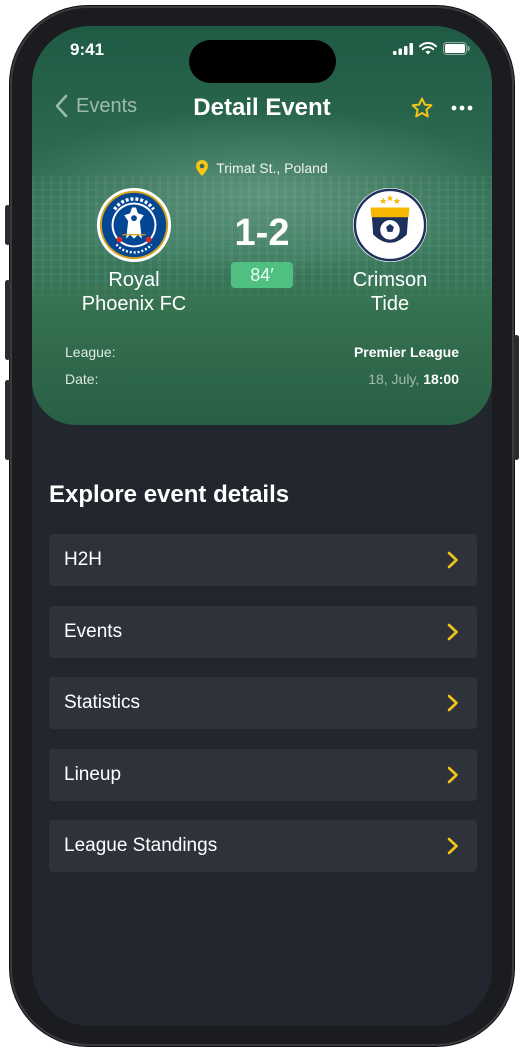  I want to click on football-club-crest-icon, so click(390, 225).